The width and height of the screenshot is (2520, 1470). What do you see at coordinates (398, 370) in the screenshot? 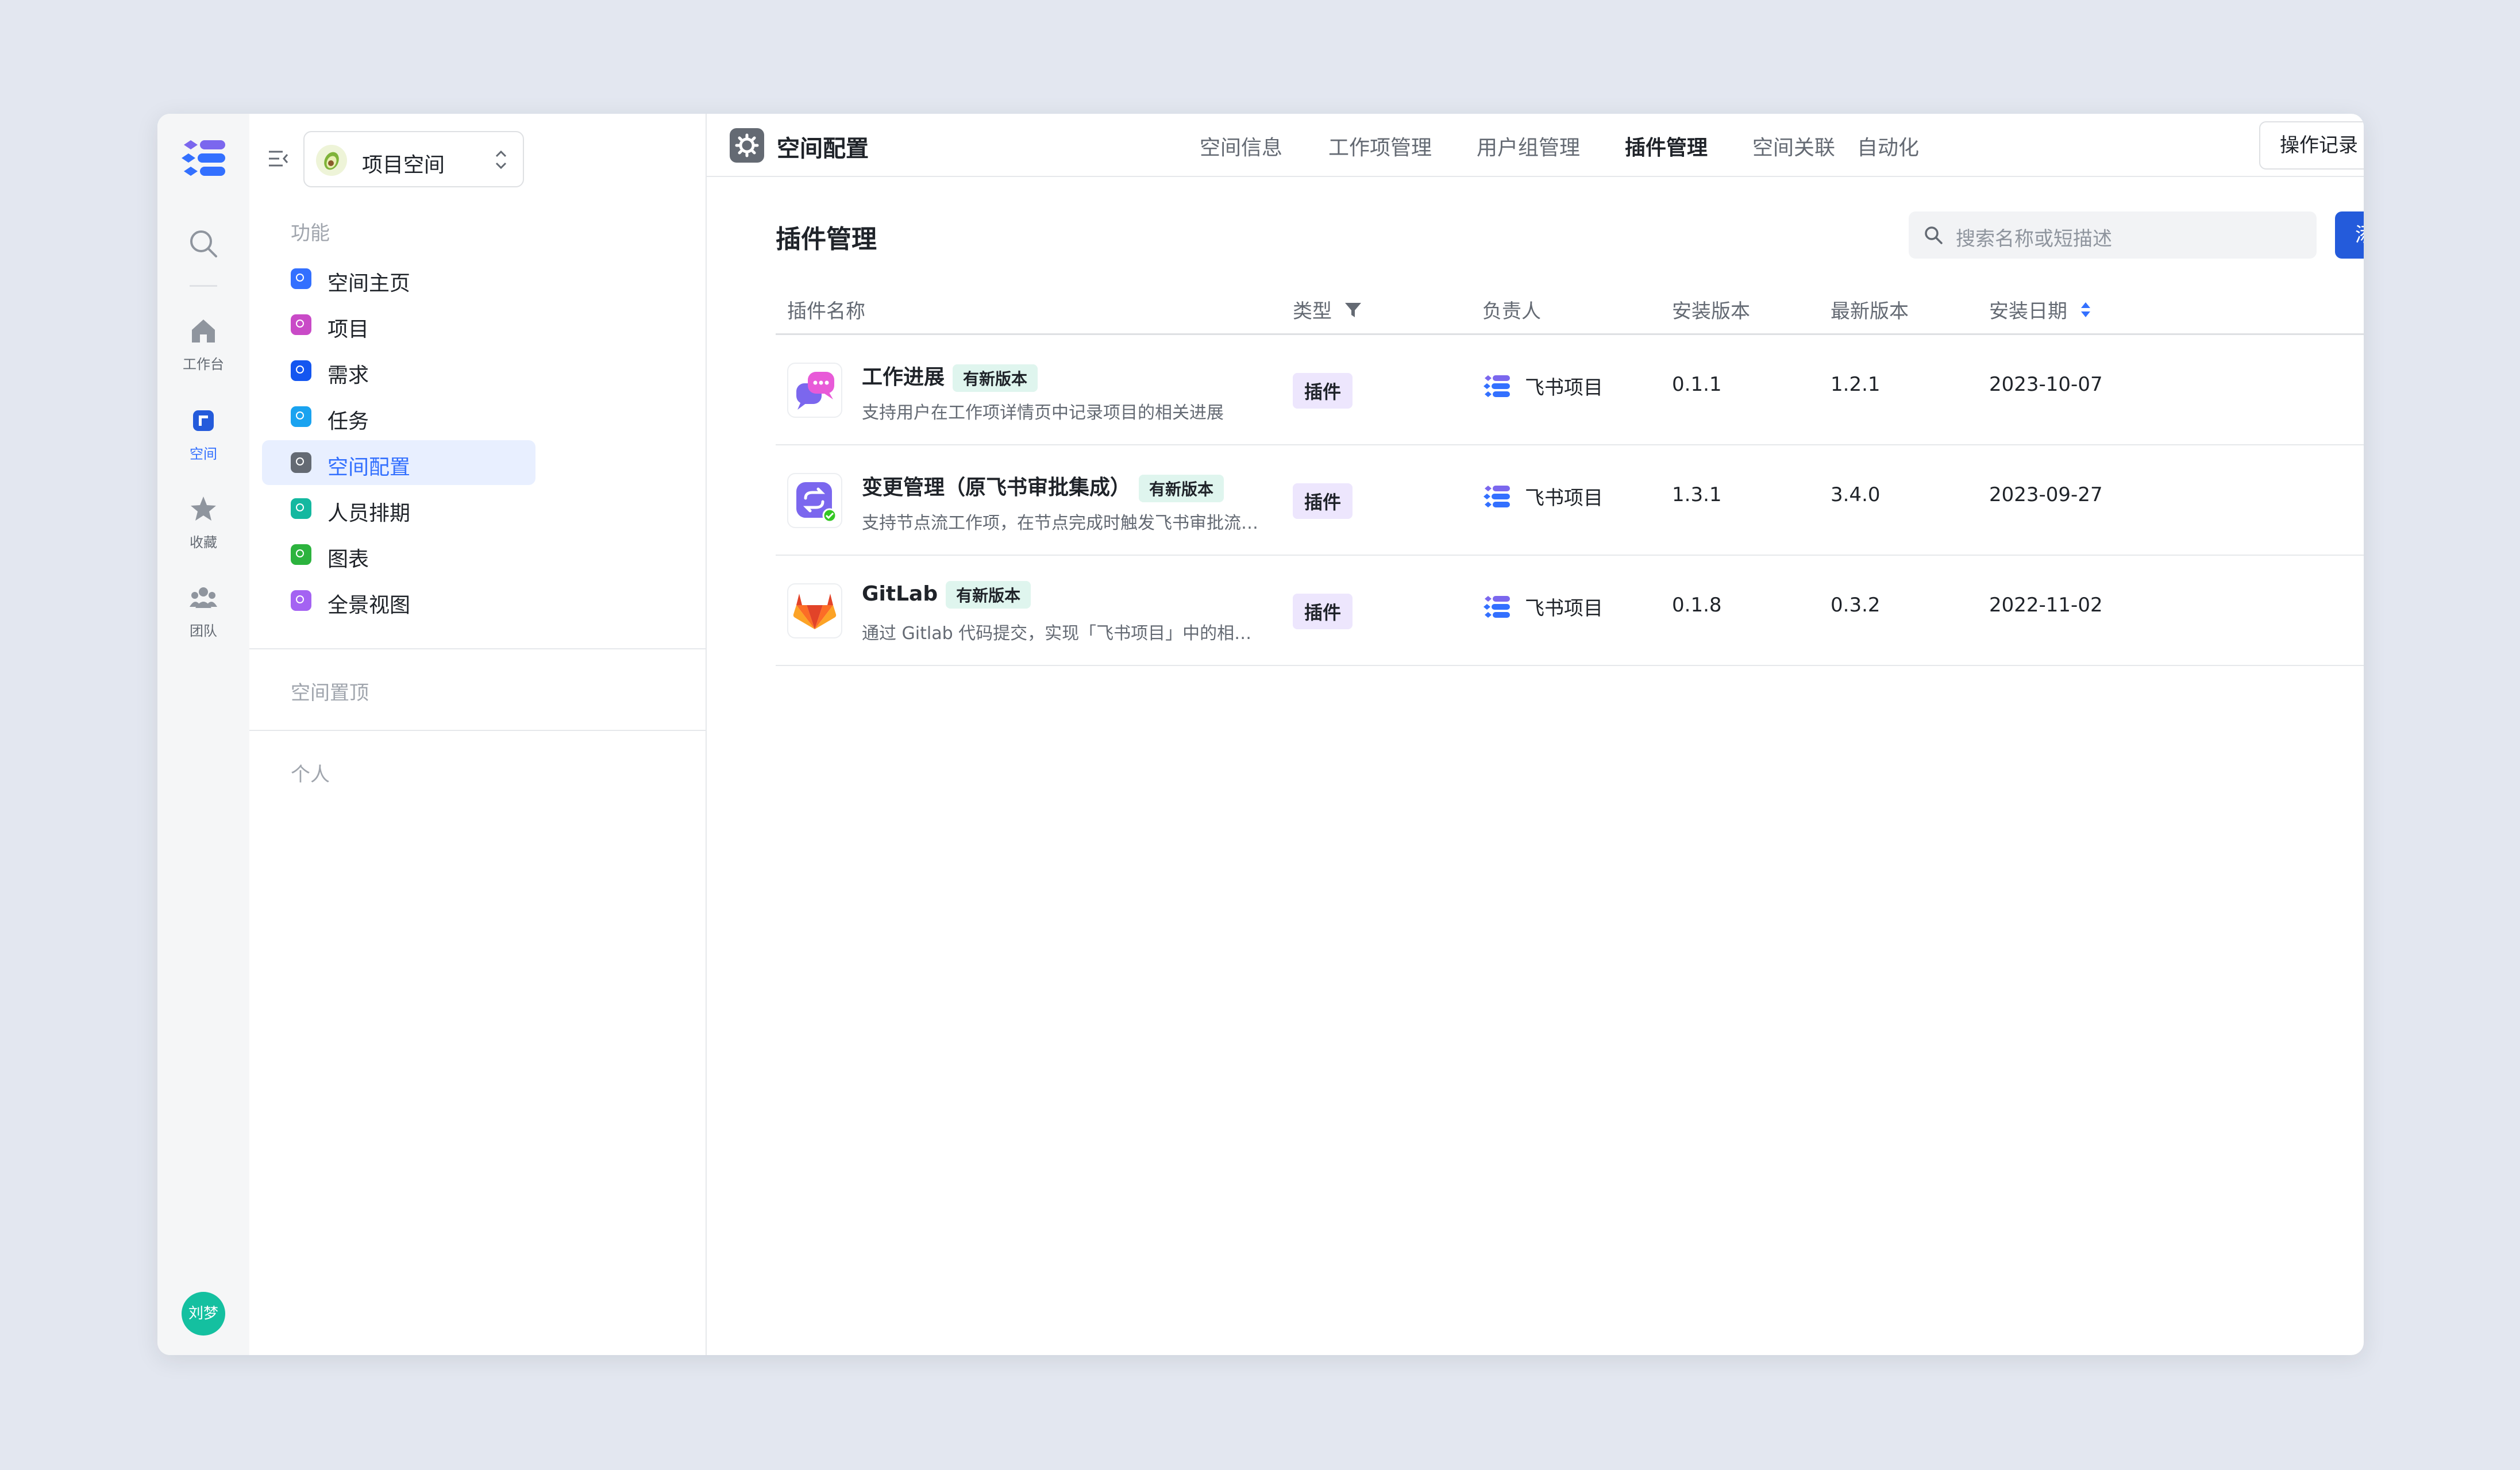
I see `sidebar-item-requirements: 需求` at bounding box center [398, 370].